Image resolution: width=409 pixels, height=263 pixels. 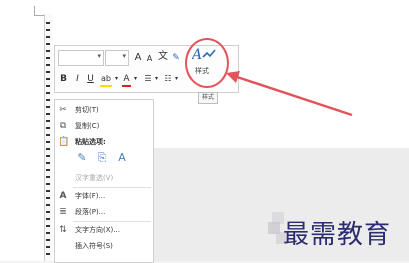 I want to click on paste-icon: 📋, so click(x=64, y=142).